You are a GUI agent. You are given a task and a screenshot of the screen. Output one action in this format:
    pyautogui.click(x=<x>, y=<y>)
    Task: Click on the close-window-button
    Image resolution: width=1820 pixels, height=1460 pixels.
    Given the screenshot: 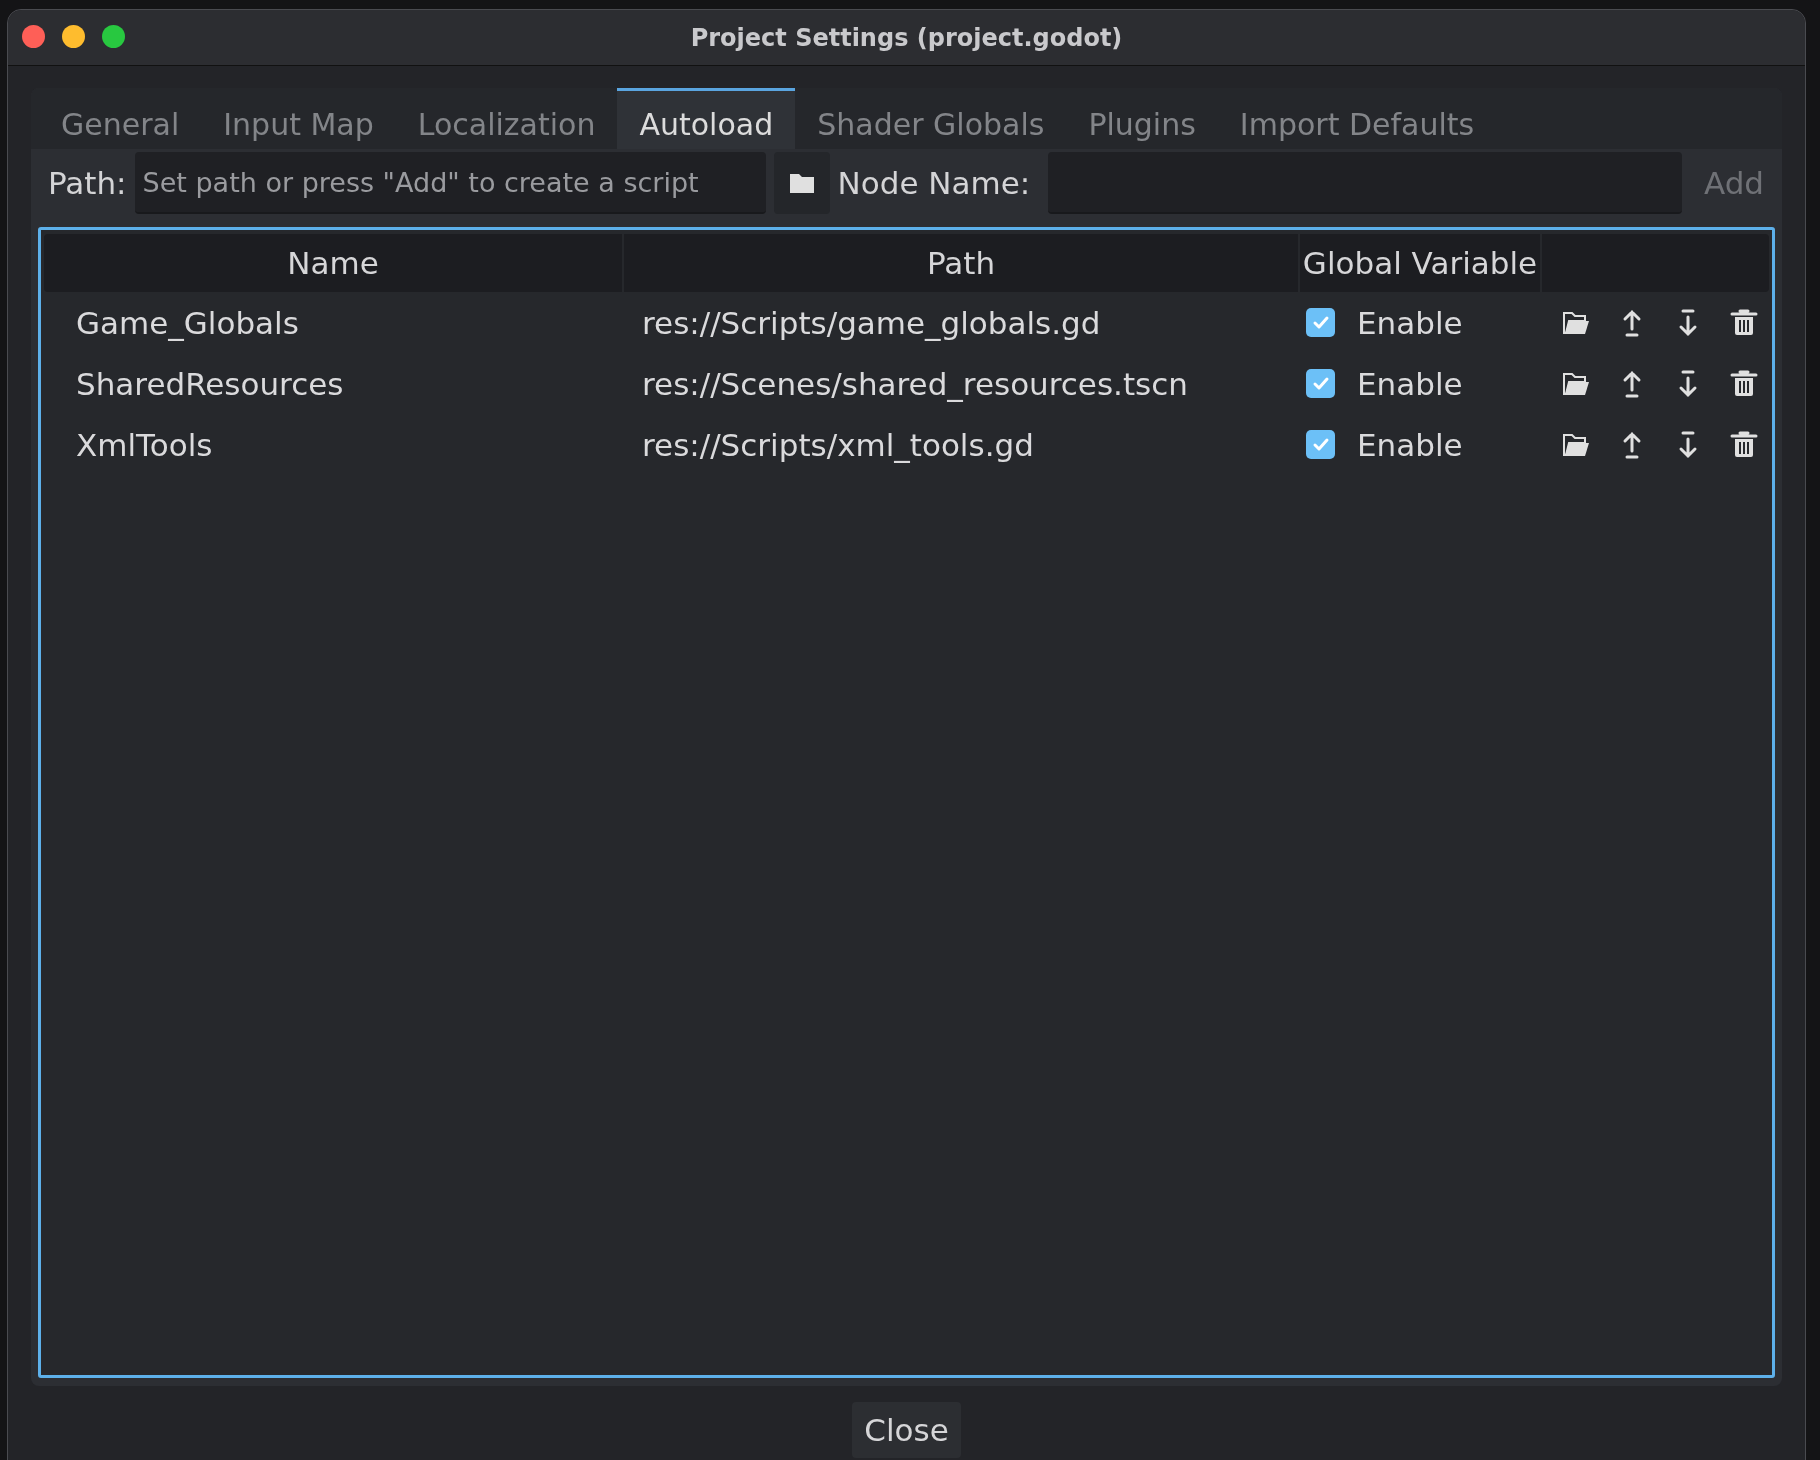 What is the action you would take?
    pyautogui.click(x=33, y=36)
    